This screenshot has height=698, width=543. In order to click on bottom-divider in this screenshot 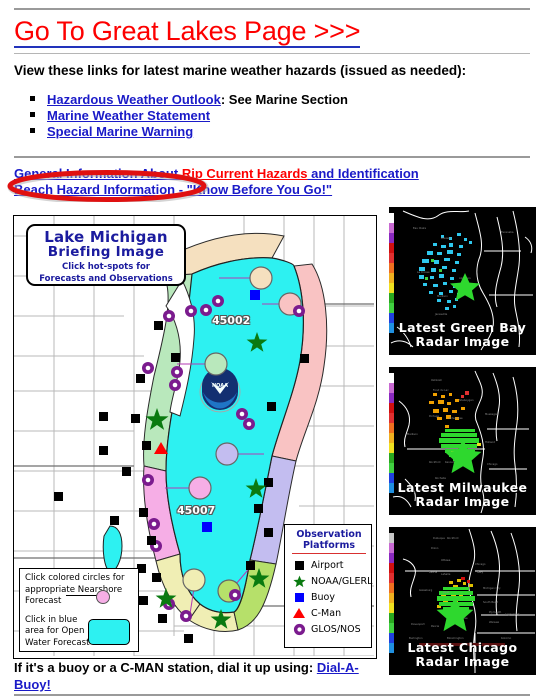, I will do `click(272, 695)`.